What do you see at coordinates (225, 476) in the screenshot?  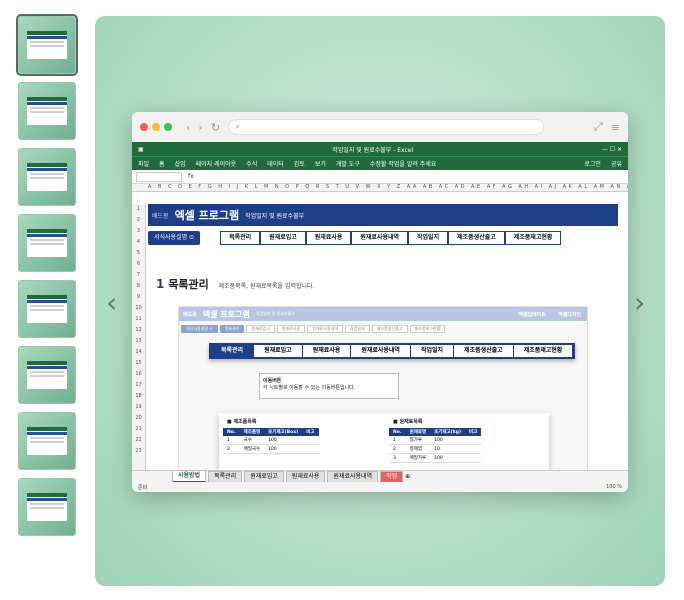 I see `sheet-tab-list: 목록관리` at bounding box center [225, 476].